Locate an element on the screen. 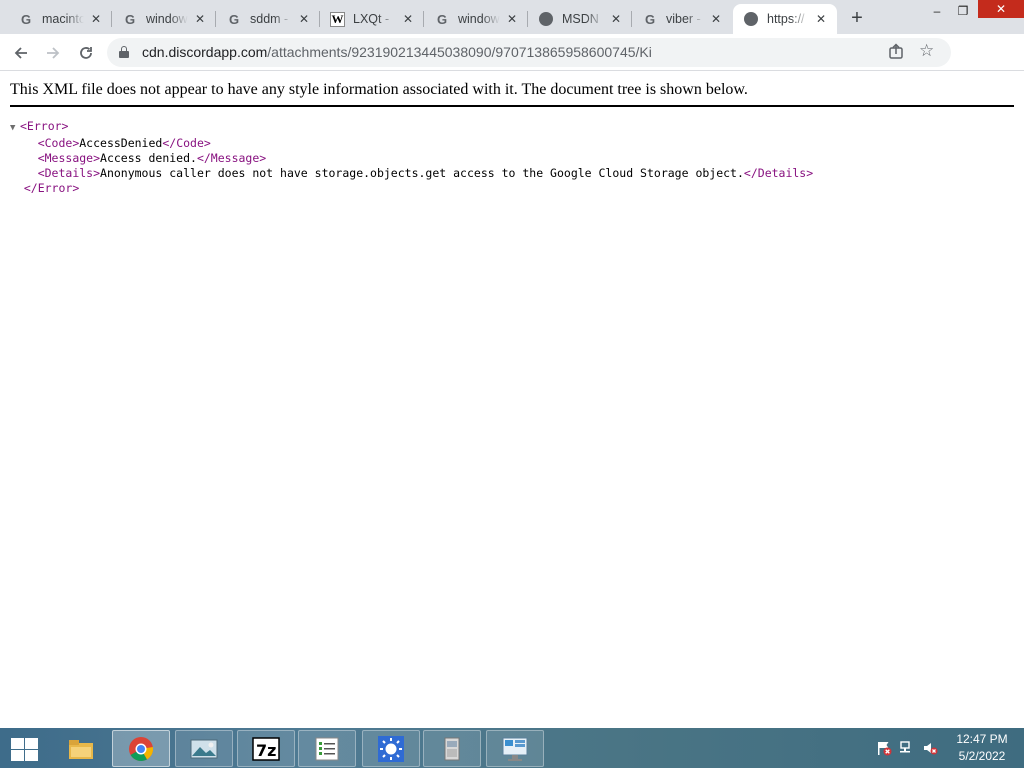  taskbar-sun-app is located at coordinates (391, 748).